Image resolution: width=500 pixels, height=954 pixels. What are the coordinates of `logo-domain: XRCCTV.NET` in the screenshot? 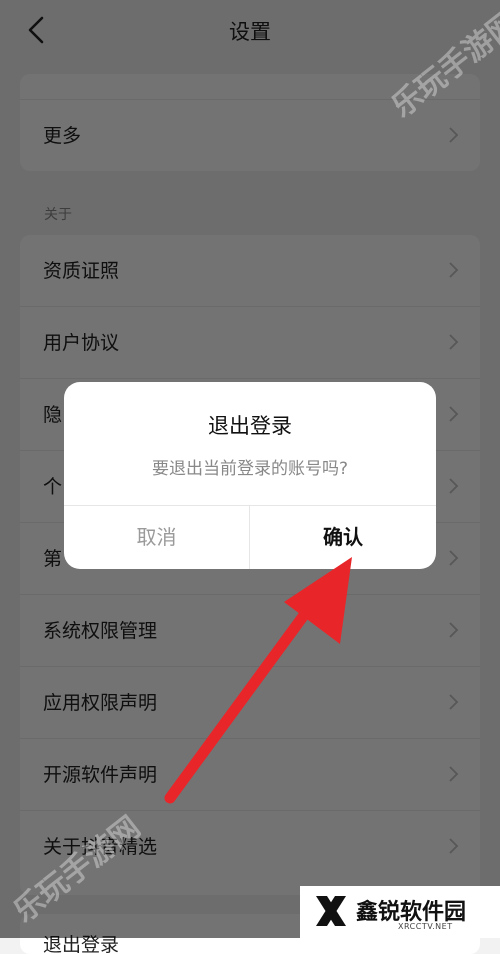 It's located at (425, 926).